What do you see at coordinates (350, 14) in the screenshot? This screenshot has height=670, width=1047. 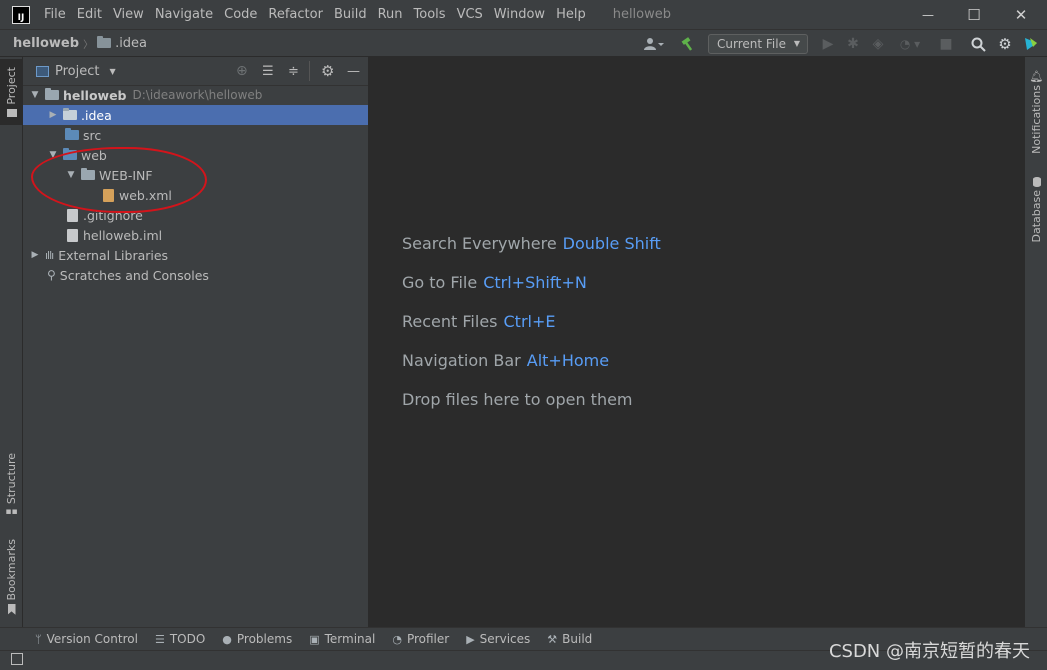 I see `menu-build: Build` at bounding box center [350, 14].